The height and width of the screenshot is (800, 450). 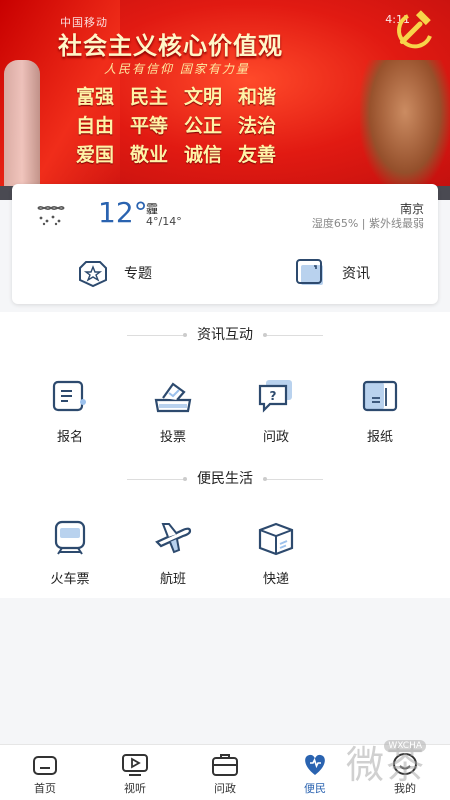 I want to click on banner-title: 社会主义核心价值观, so click(x=170, y=46).